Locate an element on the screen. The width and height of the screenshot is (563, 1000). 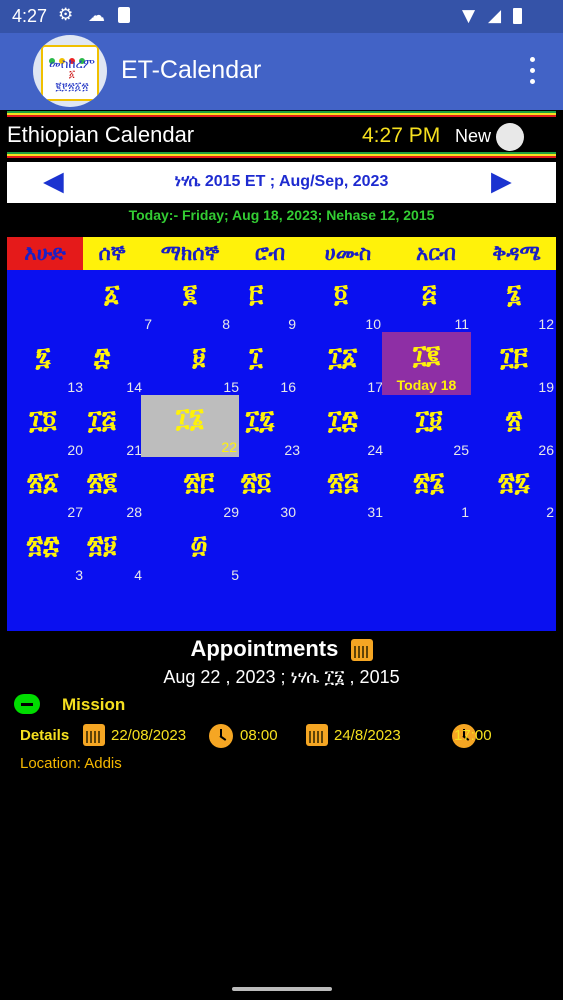
calendar-day: ፳፮ 1 is located at coordinates (432, 490).